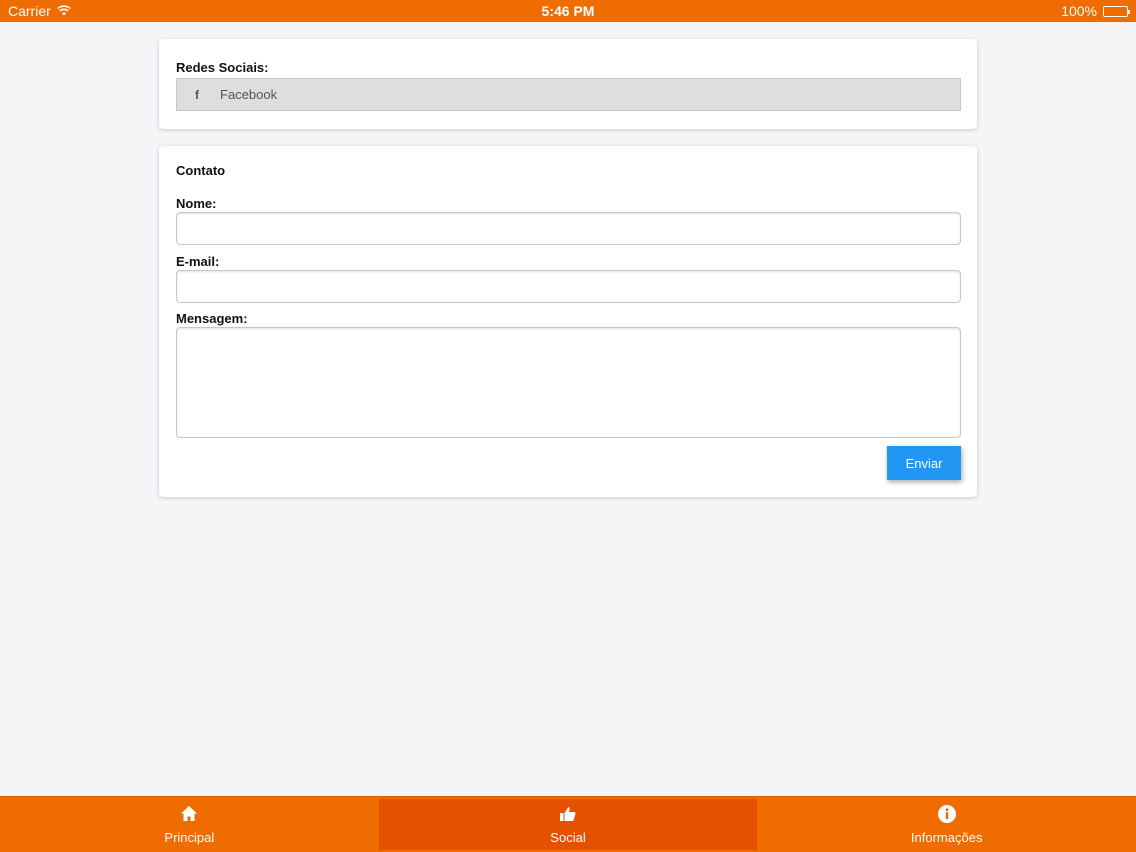 This screenshot has width=1136, height=852. I want to click on tab-informacoes: Informações, so click(946, 824).